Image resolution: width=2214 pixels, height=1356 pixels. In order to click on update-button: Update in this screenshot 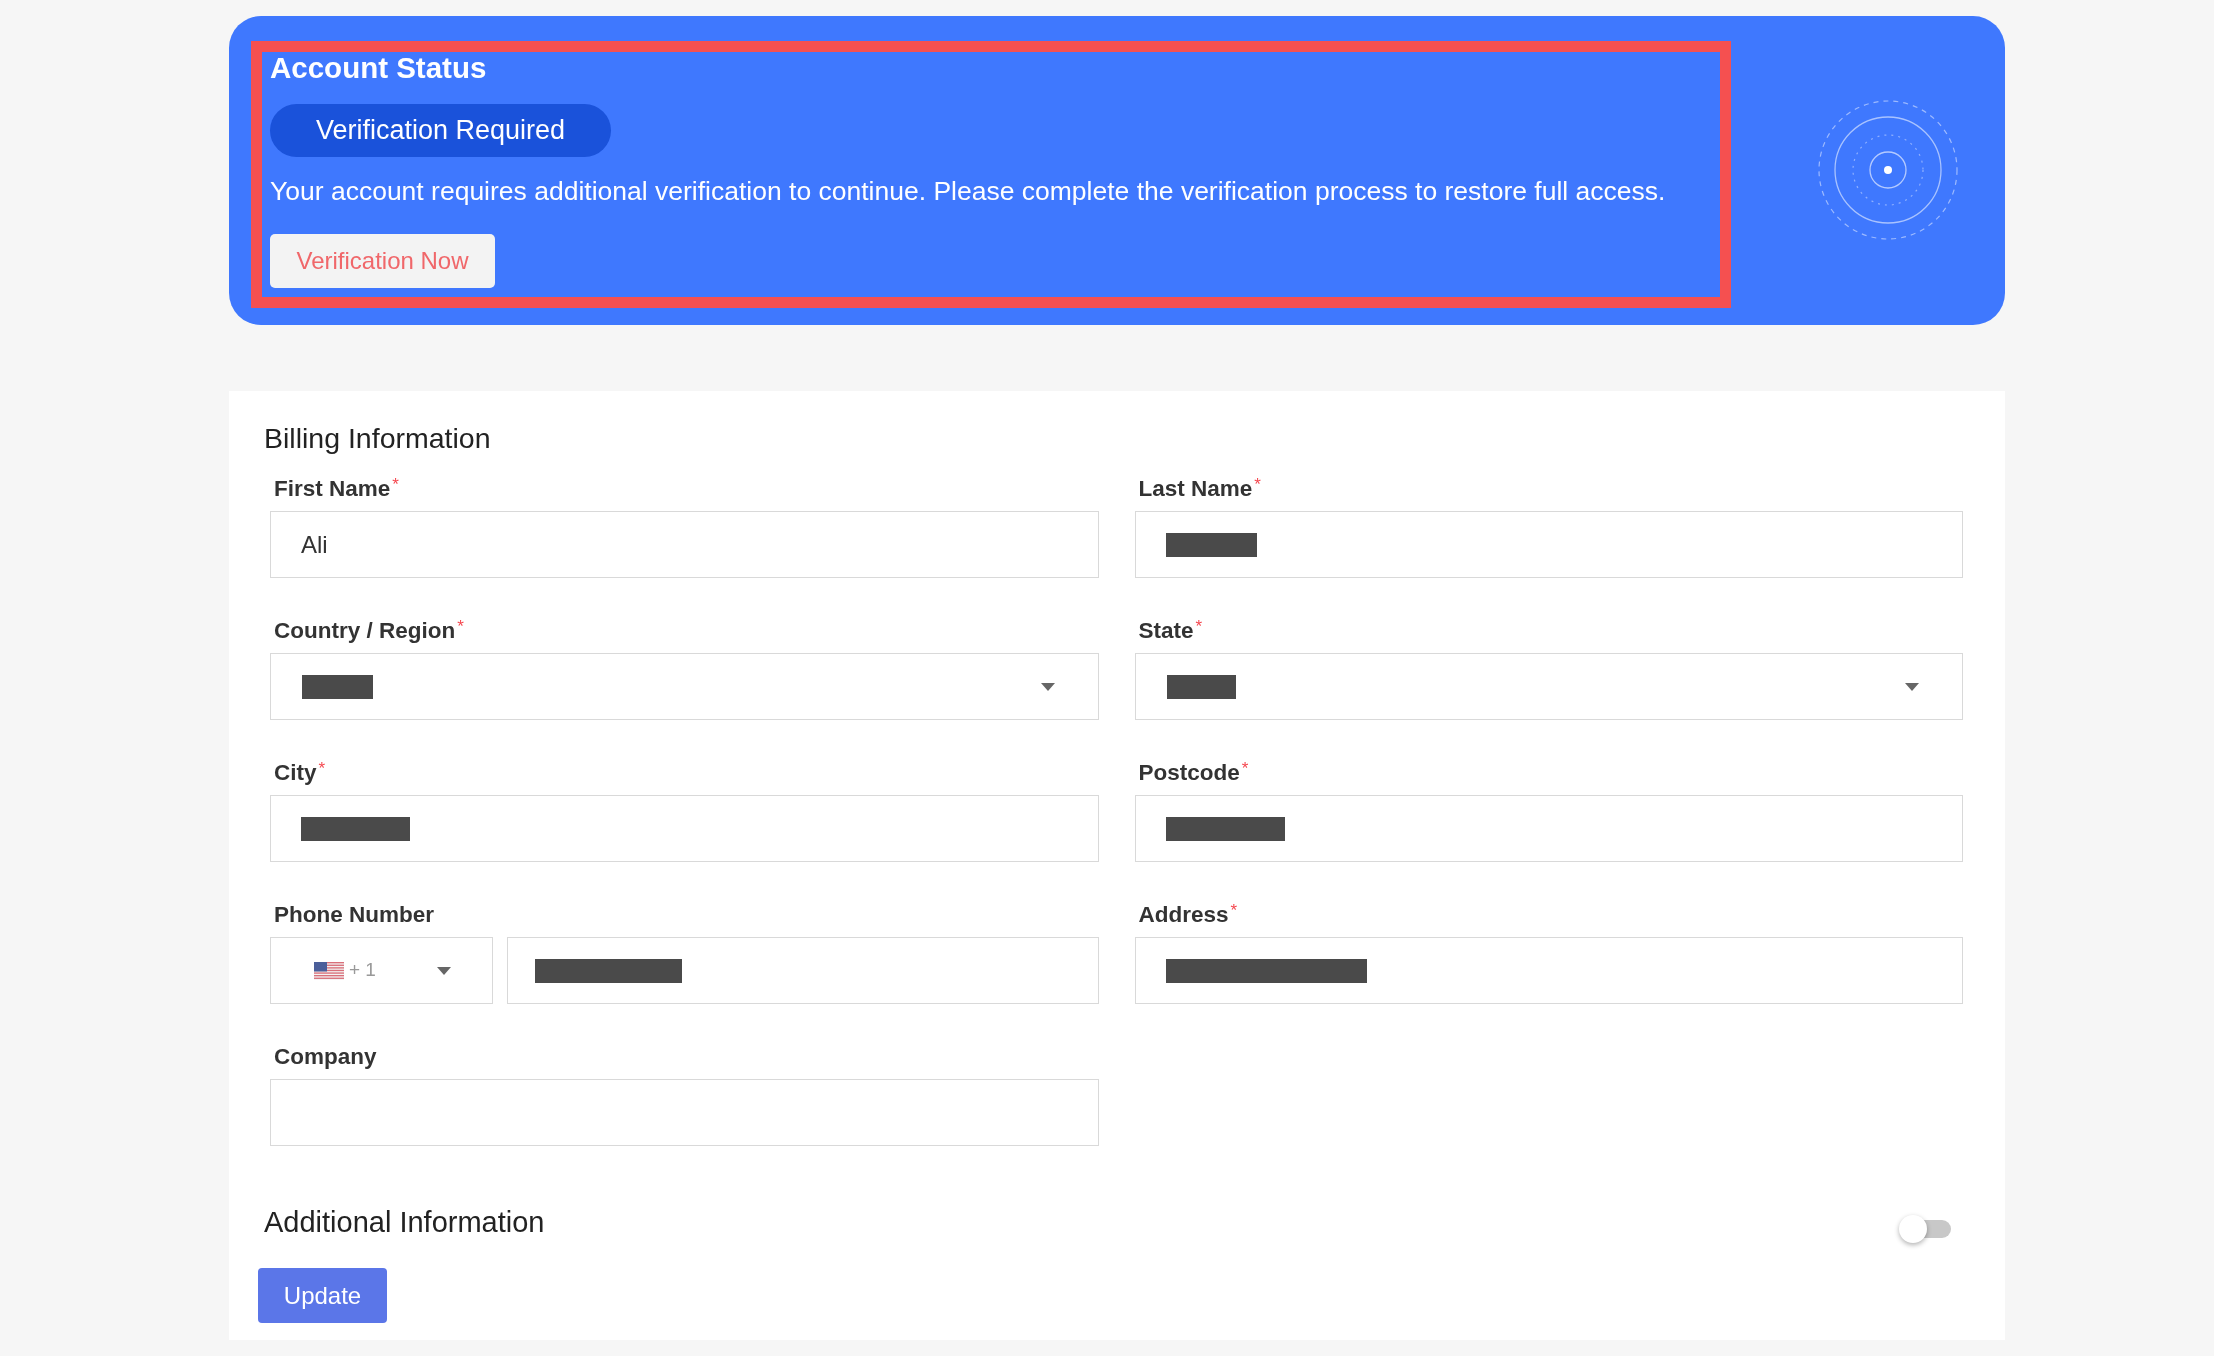, I will do `click(322, 1295)`.